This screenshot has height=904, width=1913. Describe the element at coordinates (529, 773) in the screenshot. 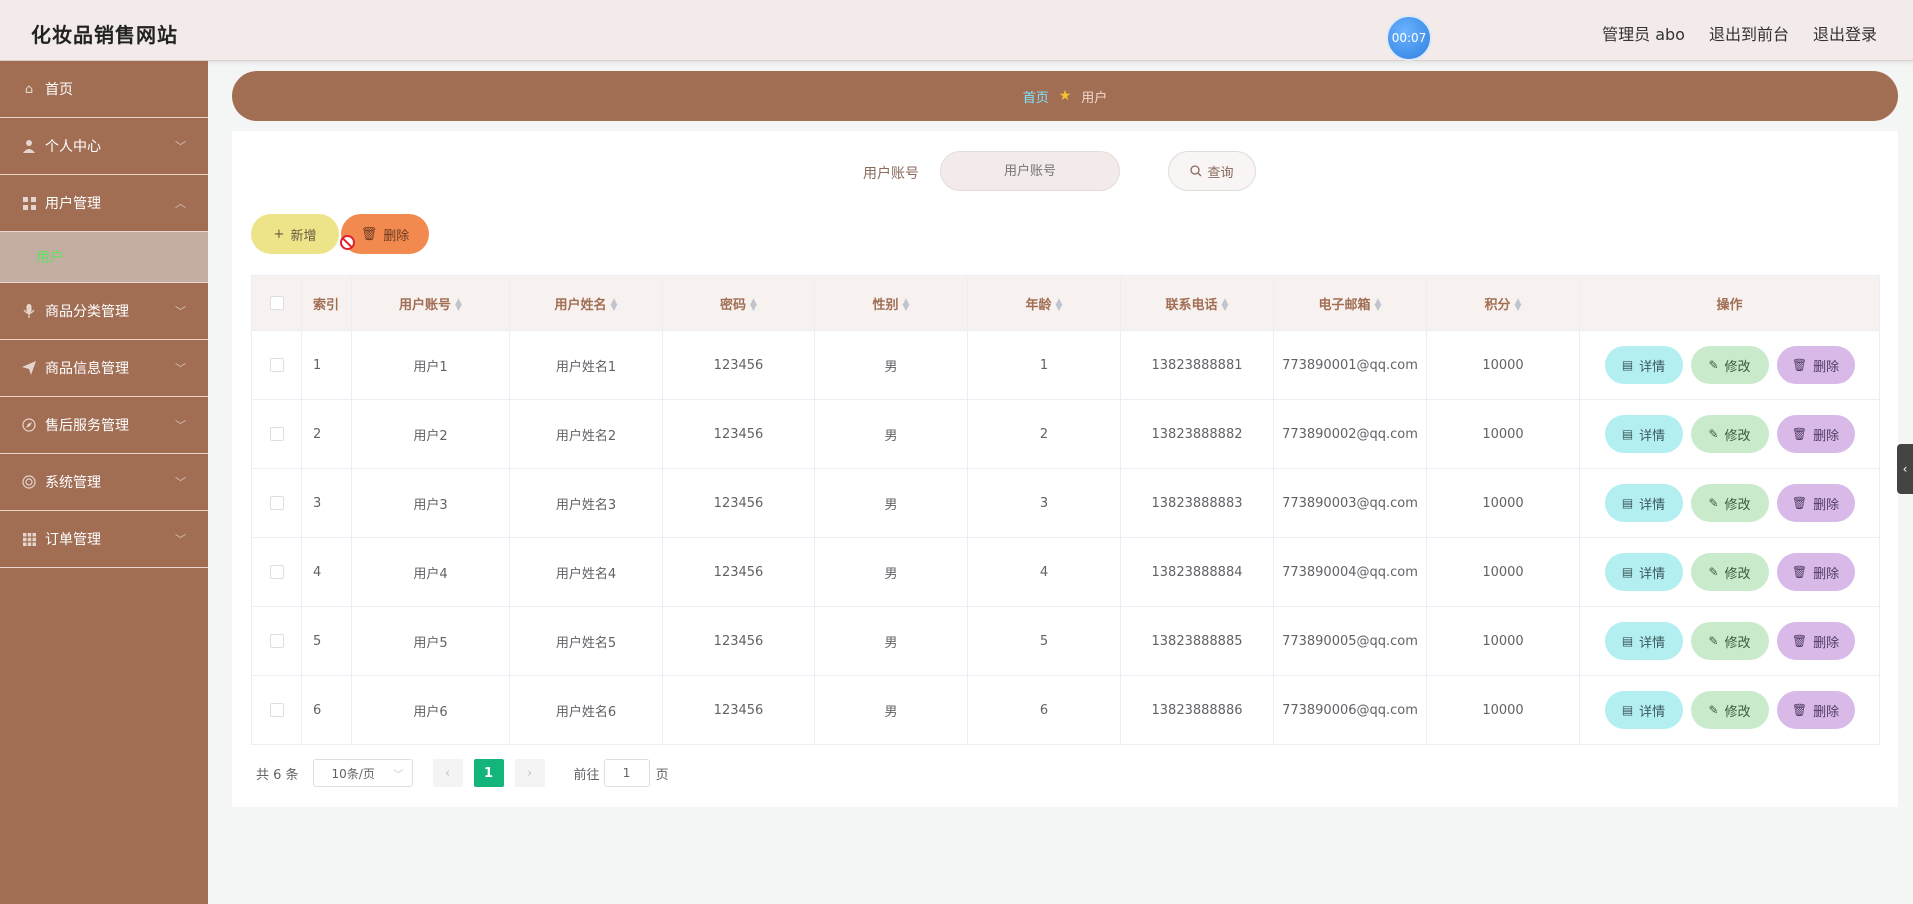

I see `next-page-button: ›` at that location.